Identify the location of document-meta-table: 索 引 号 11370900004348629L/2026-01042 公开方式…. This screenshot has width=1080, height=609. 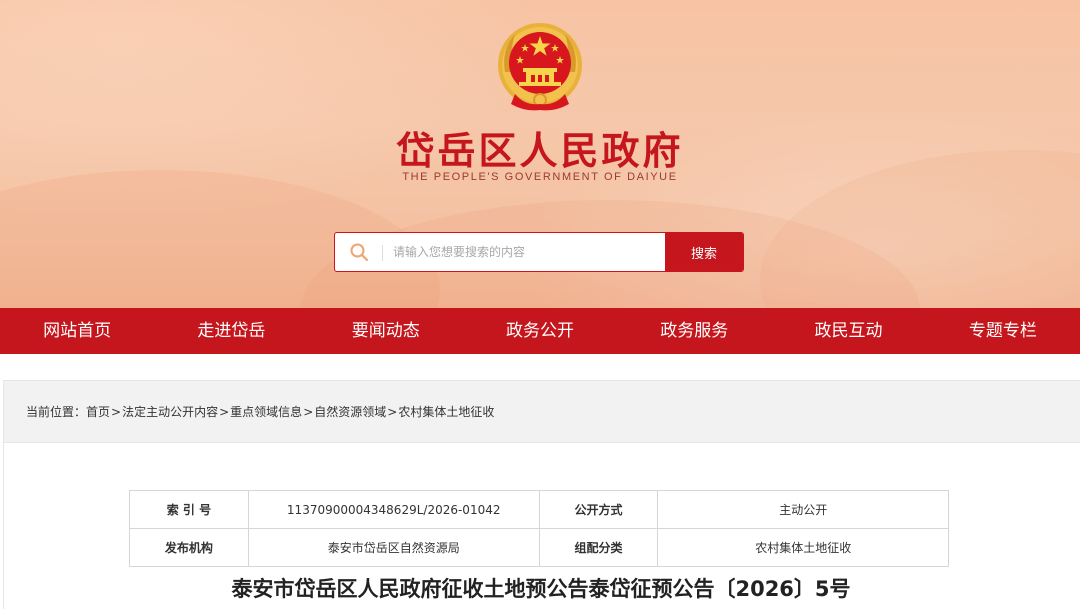
(539, 528).